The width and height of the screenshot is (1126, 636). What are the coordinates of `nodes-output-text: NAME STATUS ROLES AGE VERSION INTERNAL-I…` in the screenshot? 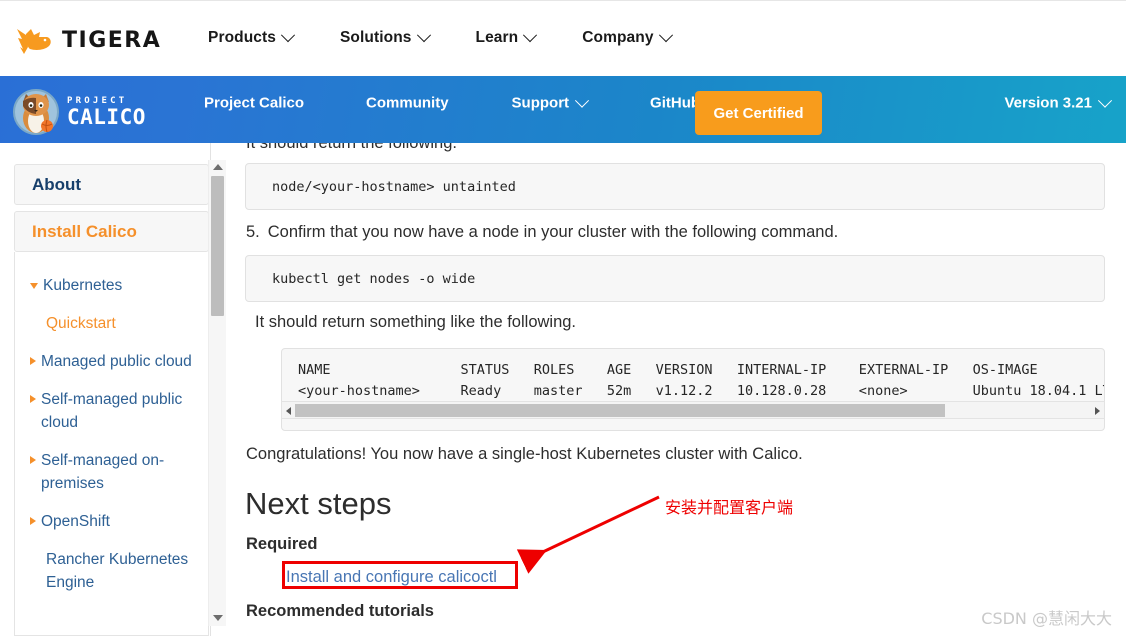 It's located at (701, 381).